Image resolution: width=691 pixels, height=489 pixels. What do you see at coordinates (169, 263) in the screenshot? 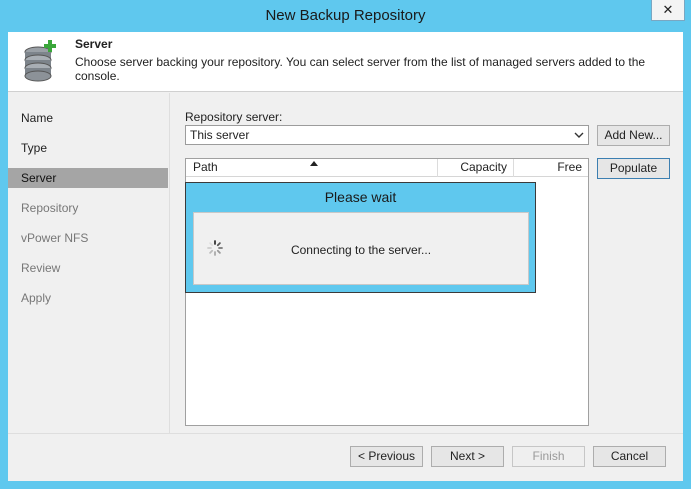
I see `steps-divider` at bounding box center [169, 263].